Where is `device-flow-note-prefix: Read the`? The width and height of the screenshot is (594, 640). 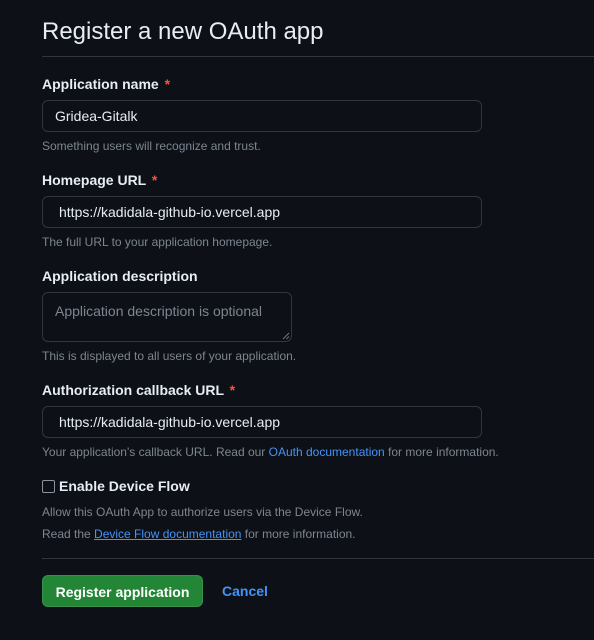
device-flow-note-prefix: Read the is located at coordinates (68, 534).